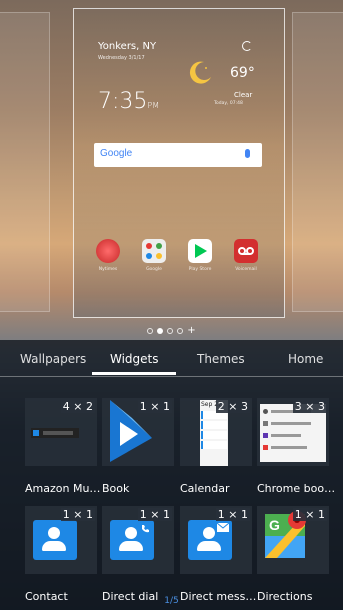 This screenshot has width=343, height=610. What do you see at coordinates (200, 269) in the screenshot?
I see `dock-app-label: Play Store` at bounding box center [200, 269].